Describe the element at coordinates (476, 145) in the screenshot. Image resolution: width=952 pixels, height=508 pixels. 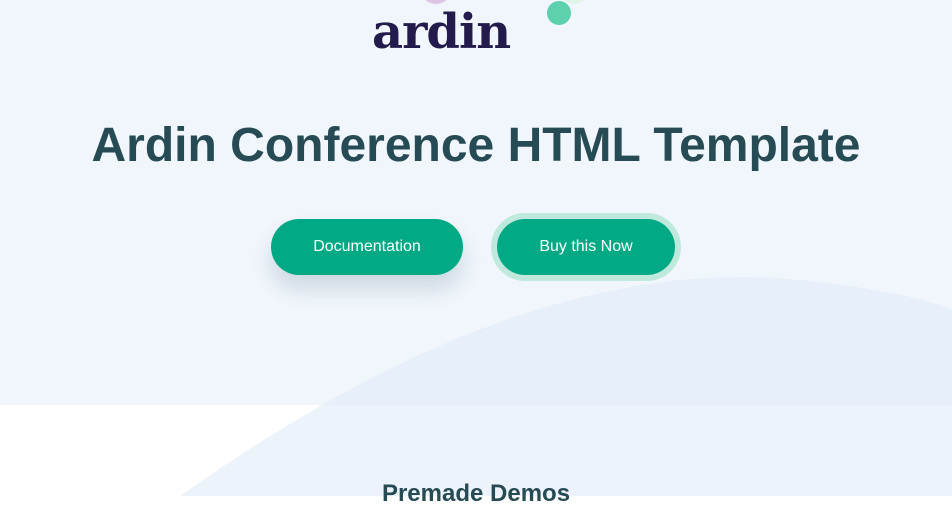
I see `page-title: Ardin Conference HTML Template` at that location.